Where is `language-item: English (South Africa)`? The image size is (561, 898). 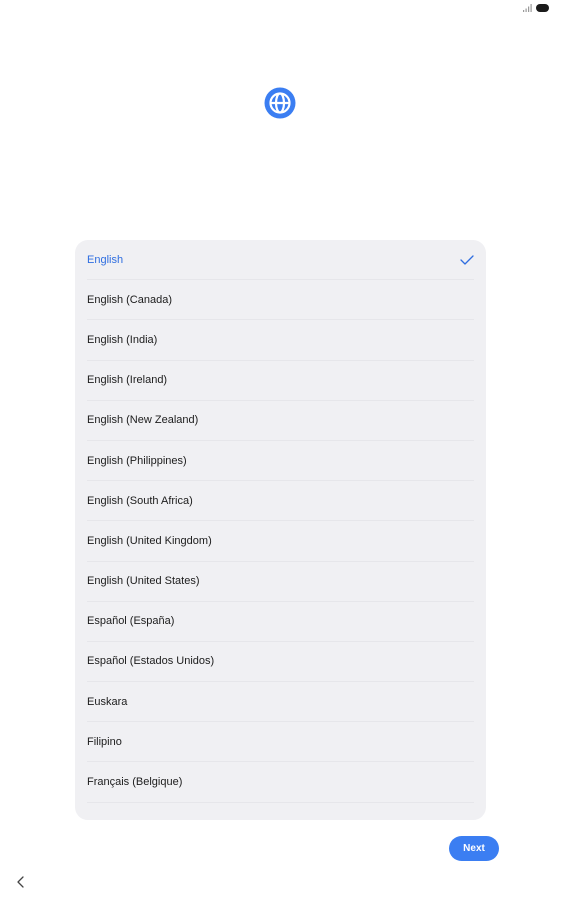
language-item: English (South Africa) is located at coordinates (280, 501).